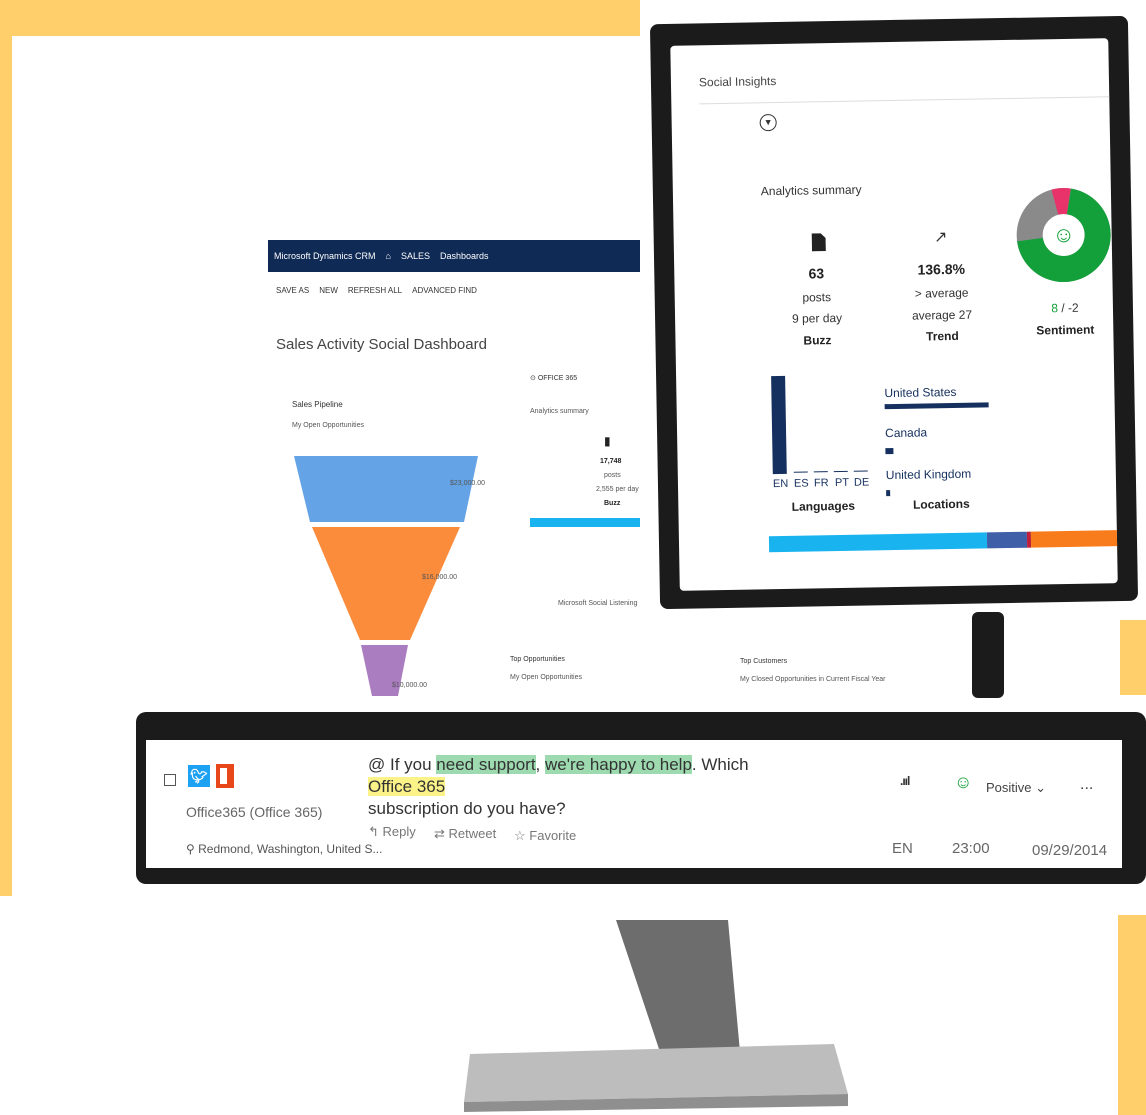 This screenshot has width=1146, height=1115. What do you see at coordinates (546, 677) in the screenshot?
I see `top-opportunities-sub: My Open Opportunities` at bounding box center [546, 677].